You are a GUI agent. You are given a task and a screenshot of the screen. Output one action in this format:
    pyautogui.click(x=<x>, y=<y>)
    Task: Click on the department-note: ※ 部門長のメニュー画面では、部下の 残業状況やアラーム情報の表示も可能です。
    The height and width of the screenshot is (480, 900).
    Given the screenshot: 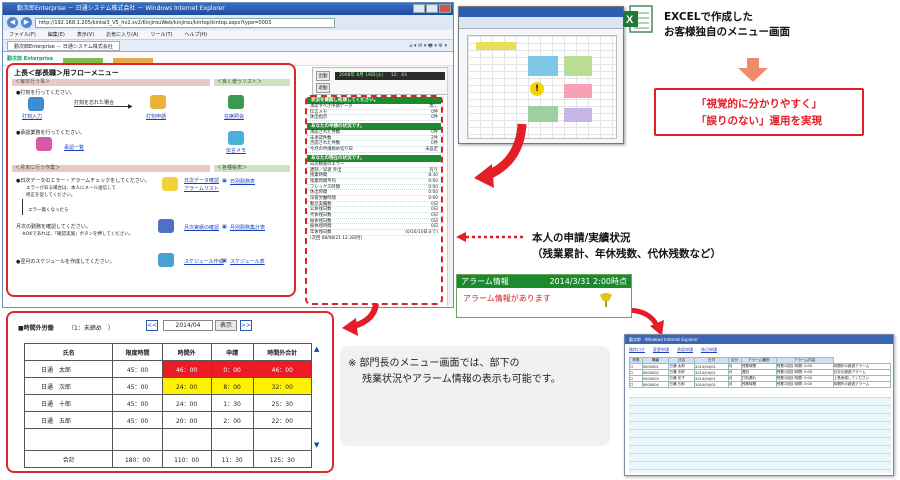 What is the action you would take?
    pyautogui.click(x=475, y=396)
    